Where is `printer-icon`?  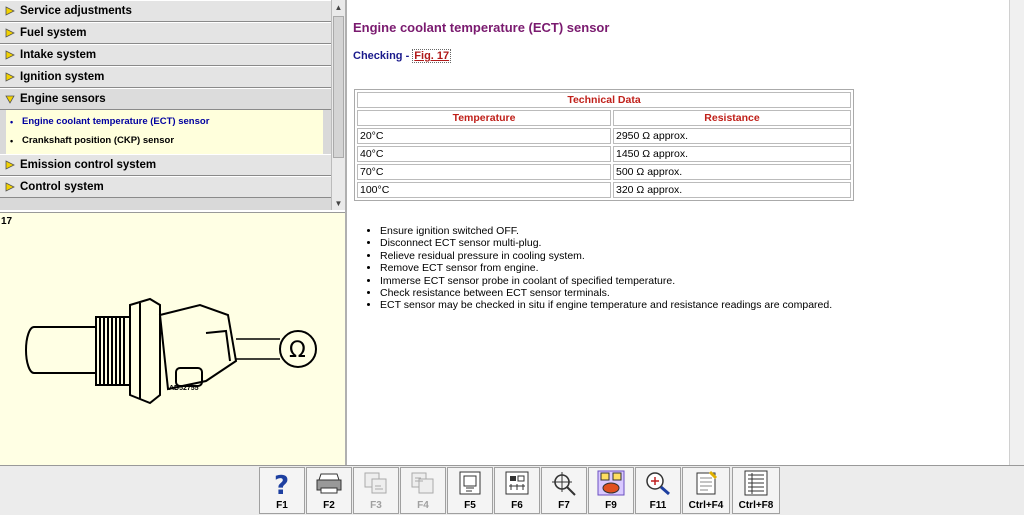
printer-icon is located at coordinates (329, 483).